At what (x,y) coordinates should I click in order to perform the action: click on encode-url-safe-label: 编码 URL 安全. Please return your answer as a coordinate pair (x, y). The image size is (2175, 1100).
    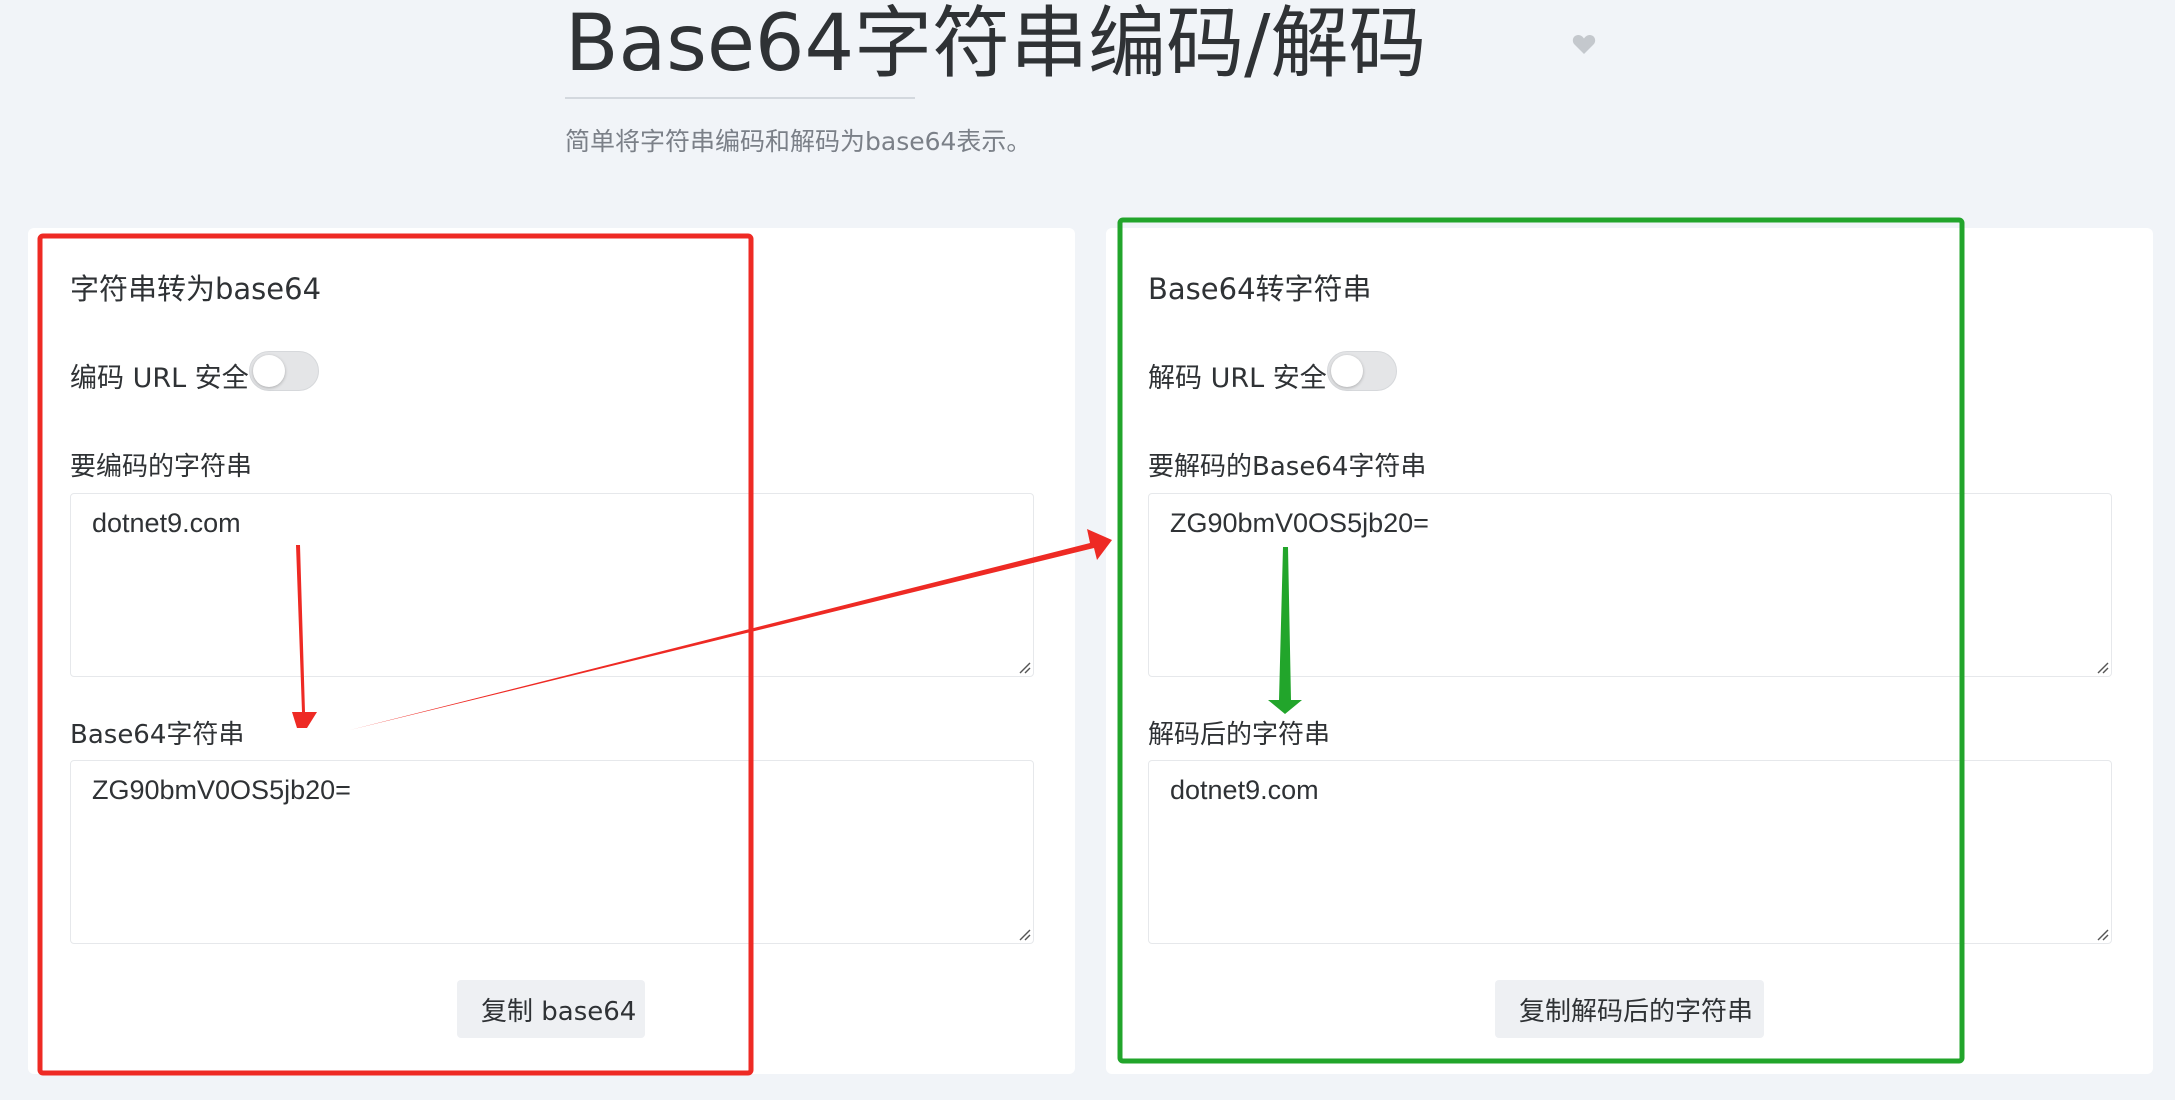
    Looking at the image, I should click on (159, 378).